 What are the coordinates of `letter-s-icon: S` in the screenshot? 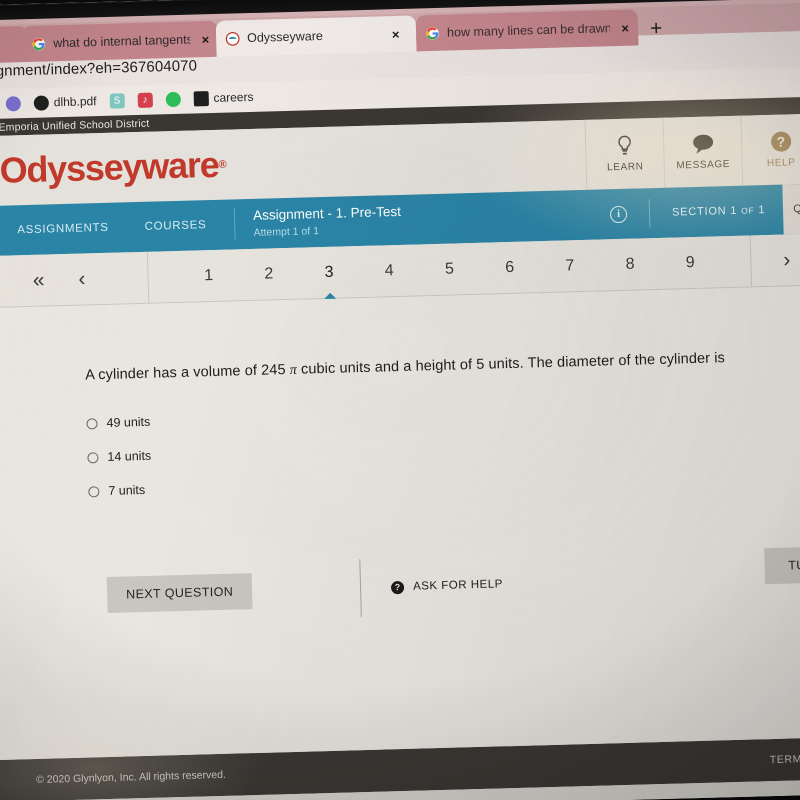 It's located at (117, 100).